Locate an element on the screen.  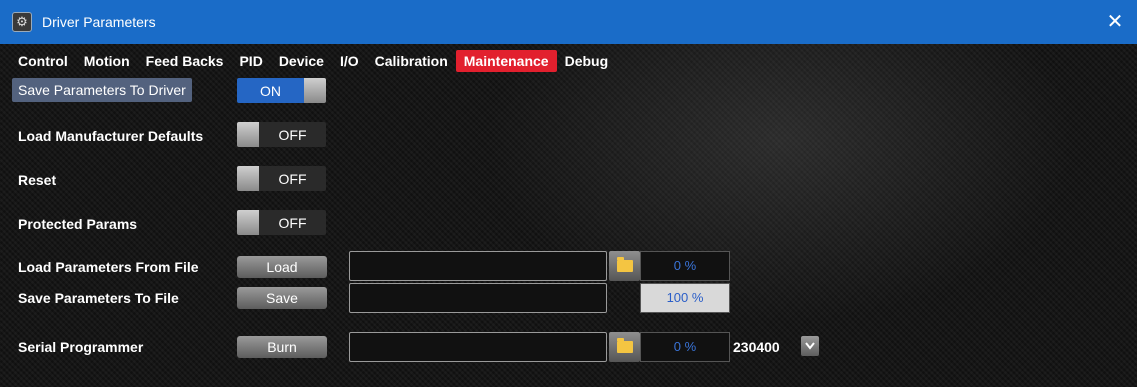
serial-browse-button is located at coordinates (624, 347).